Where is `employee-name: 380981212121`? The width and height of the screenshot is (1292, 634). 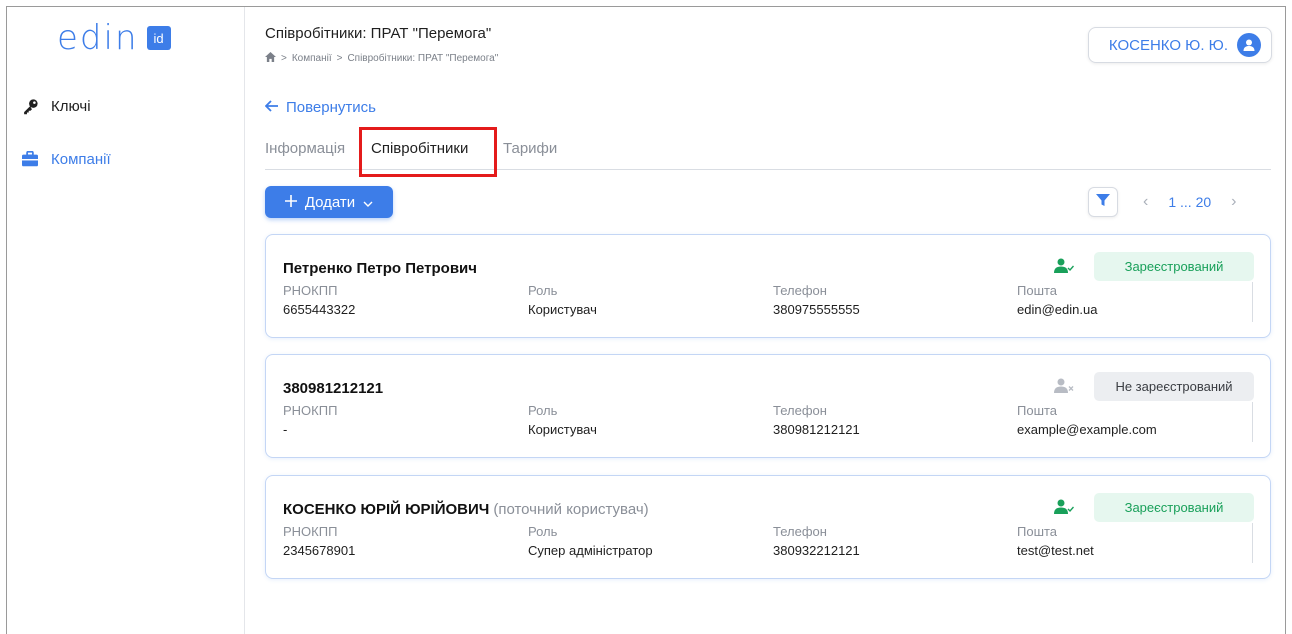 employee-name: 380981212121 is located at coordinates (333, 388).